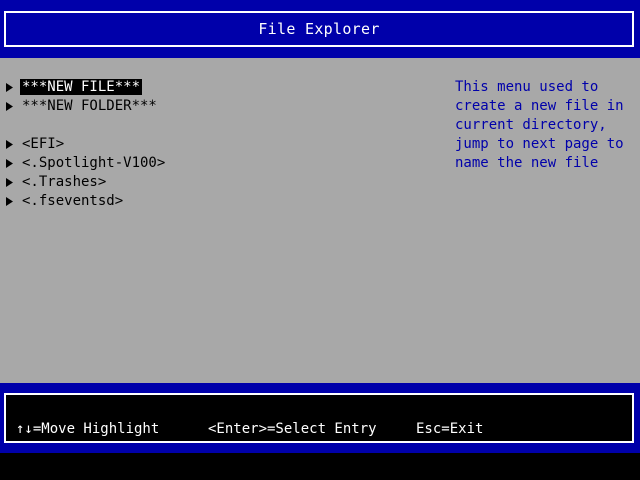 The height and width of the screenshot is (480, 640). Describe the element at coordinates (320, 418) in the screenshot. I see `footer-band` at that location.